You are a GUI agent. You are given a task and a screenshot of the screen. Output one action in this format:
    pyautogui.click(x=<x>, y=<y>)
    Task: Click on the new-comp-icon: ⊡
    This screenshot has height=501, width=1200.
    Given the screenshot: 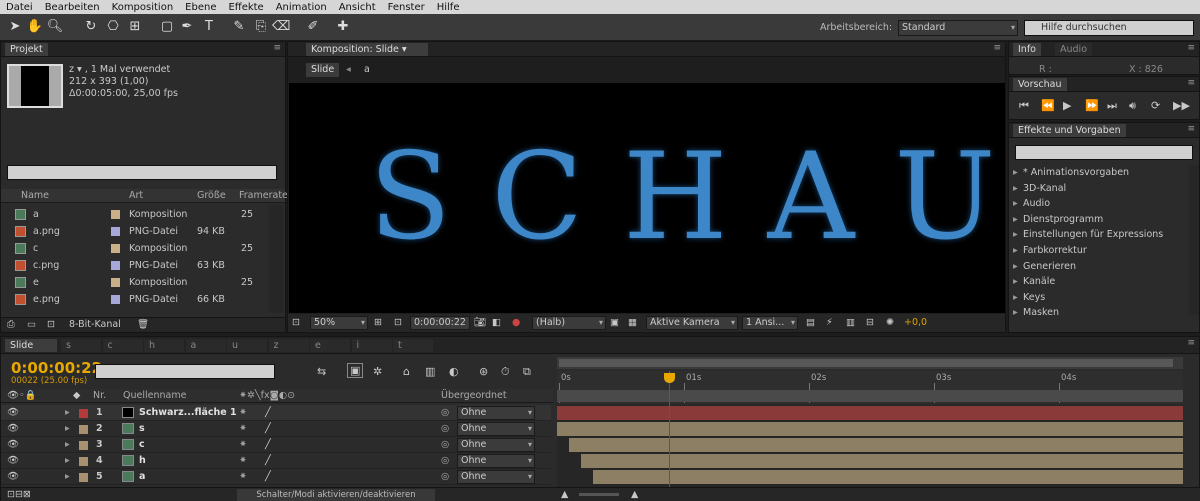 What is the action you would take?
    pyautogui.click(x=51, y=324)
    